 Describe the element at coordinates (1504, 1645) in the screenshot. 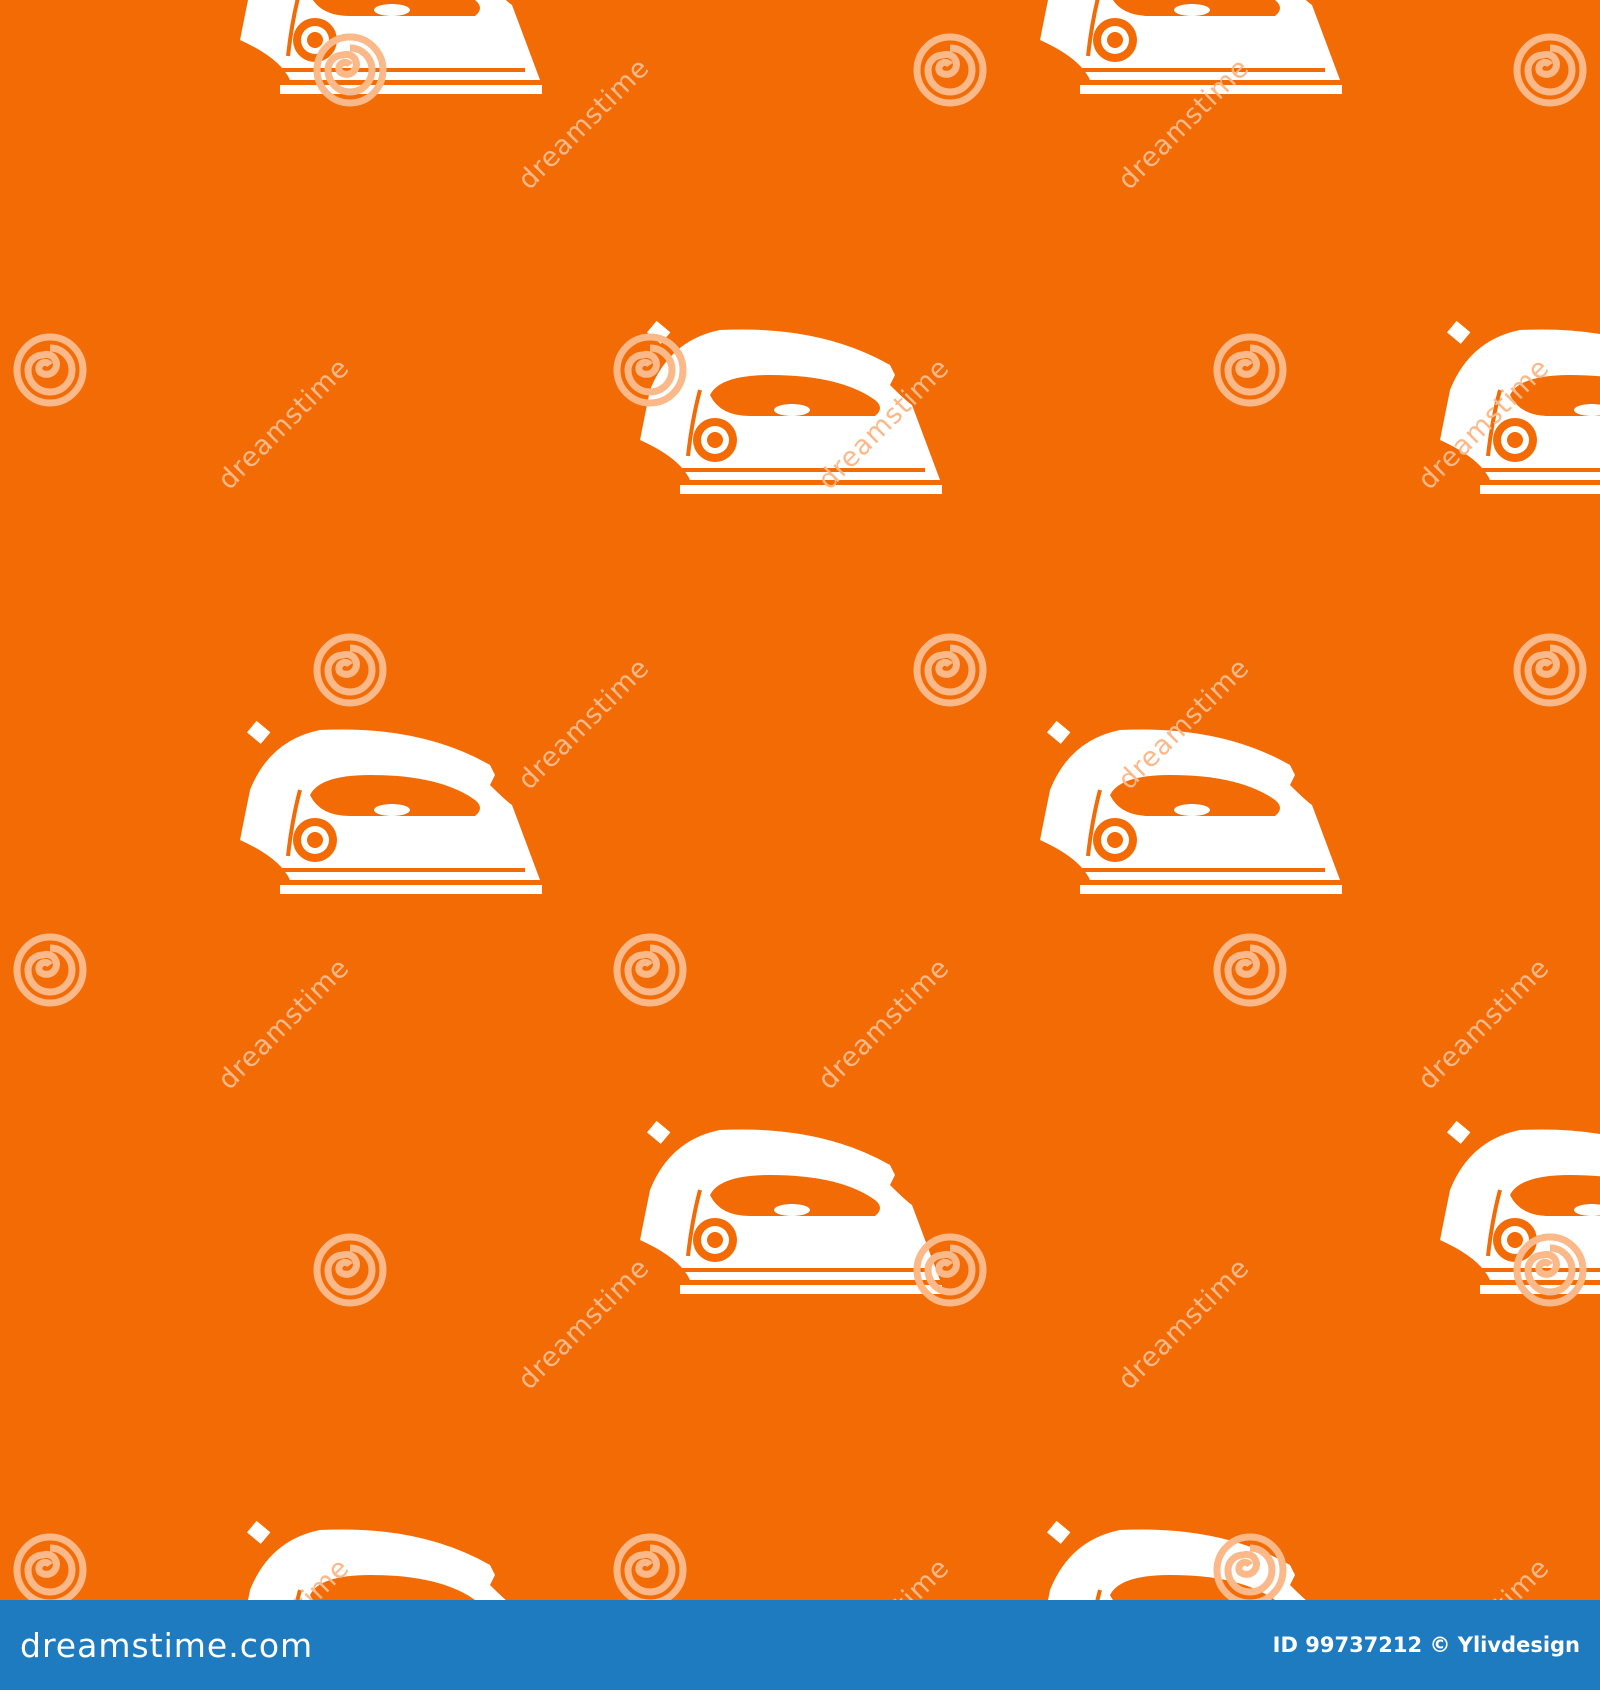

I see `author-credit: © Ylivdesign` at that location.